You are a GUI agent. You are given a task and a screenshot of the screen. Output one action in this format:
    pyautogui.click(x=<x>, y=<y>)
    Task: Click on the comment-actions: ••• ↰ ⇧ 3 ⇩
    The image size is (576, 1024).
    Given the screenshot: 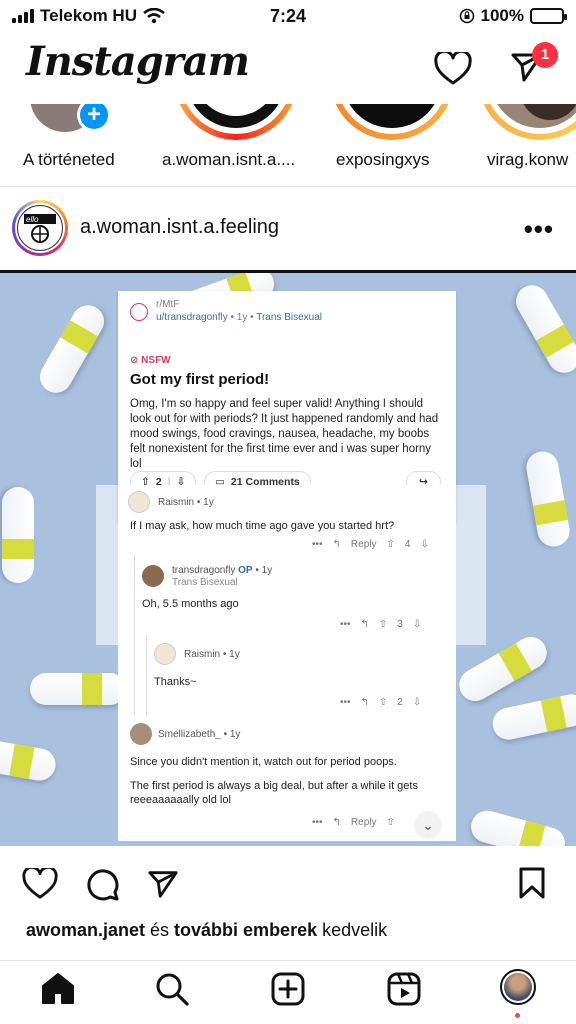 What is the action you would take?
    pyautogui.click(x=381, y=624)
    